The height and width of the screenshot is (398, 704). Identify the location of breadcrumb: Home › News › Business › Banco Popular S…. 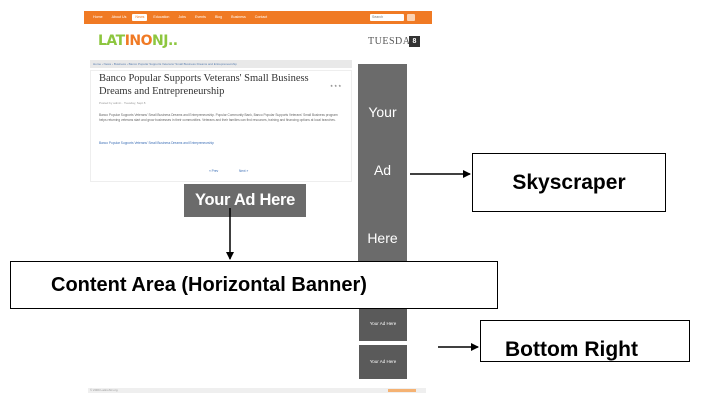
(221, 64).